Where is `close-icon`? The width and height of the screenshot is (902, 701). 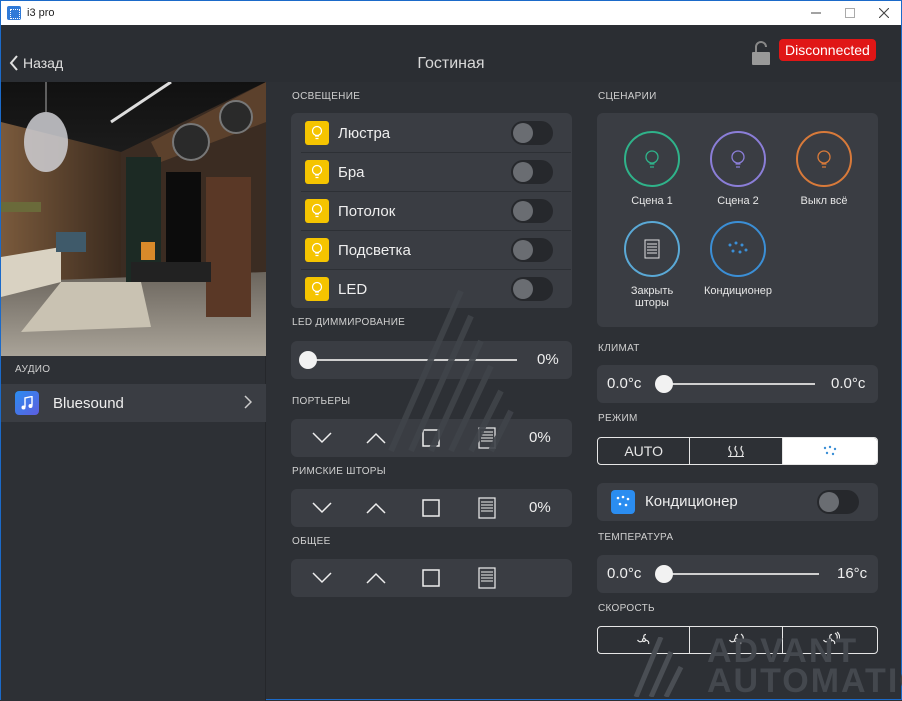
close-icon is located at coordinates (884, 13).